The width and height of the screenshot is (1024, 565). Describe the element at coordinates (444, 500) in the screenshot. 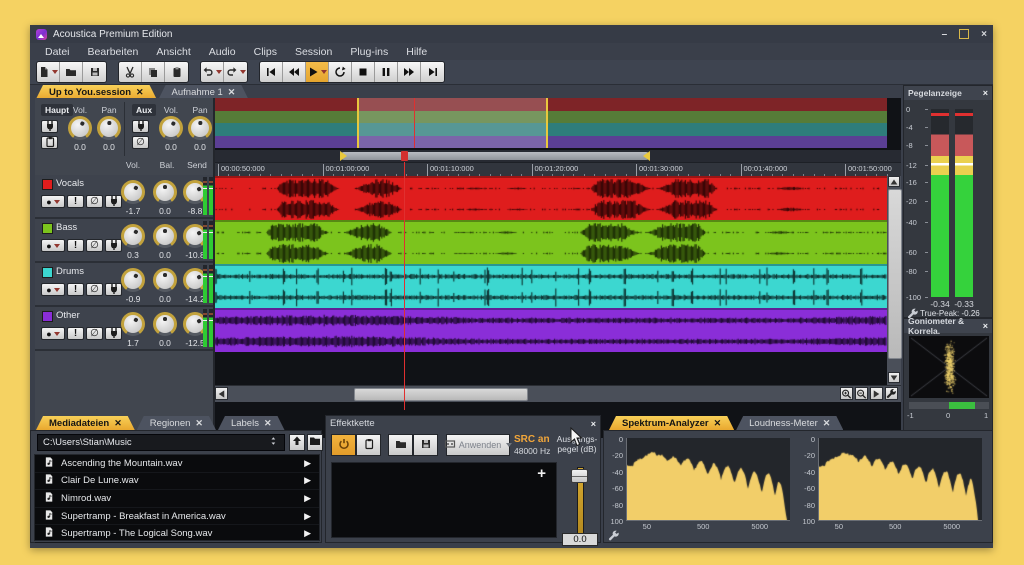

I see `effect-chain-area: +` at that location.